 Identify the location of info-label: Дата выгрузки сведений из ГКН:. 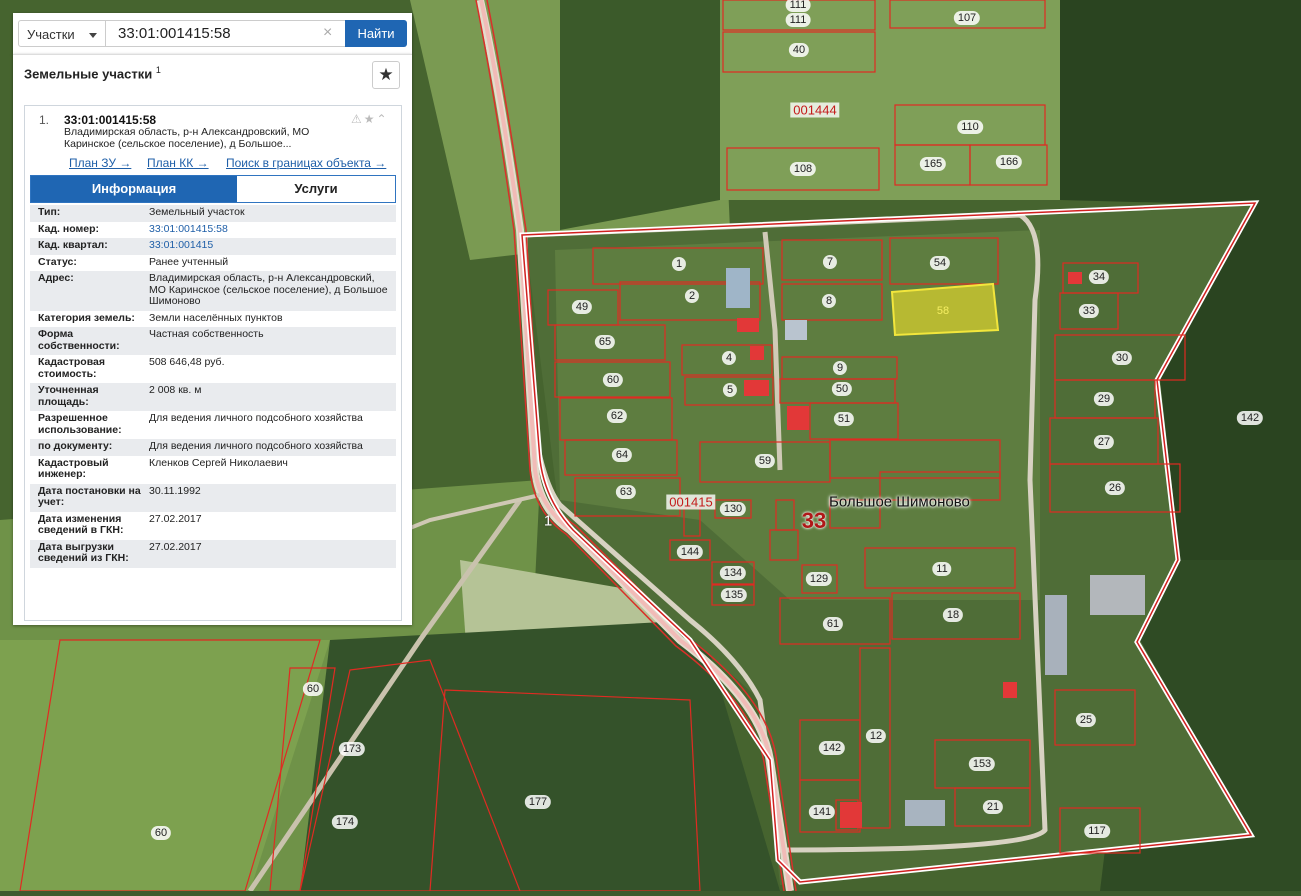
(83, 552).